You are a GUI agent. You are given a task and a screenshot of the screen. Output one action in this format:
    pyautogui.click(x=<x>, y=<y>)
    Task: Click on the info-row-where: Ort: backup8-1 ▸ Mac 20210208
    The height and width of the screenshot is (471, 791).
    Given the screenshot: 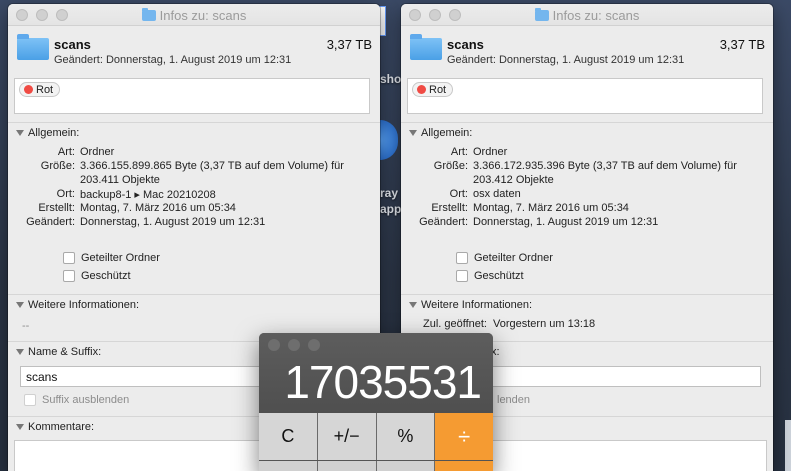 What is the action you would take?
    pyautogui.click(x=136, y=194)
    